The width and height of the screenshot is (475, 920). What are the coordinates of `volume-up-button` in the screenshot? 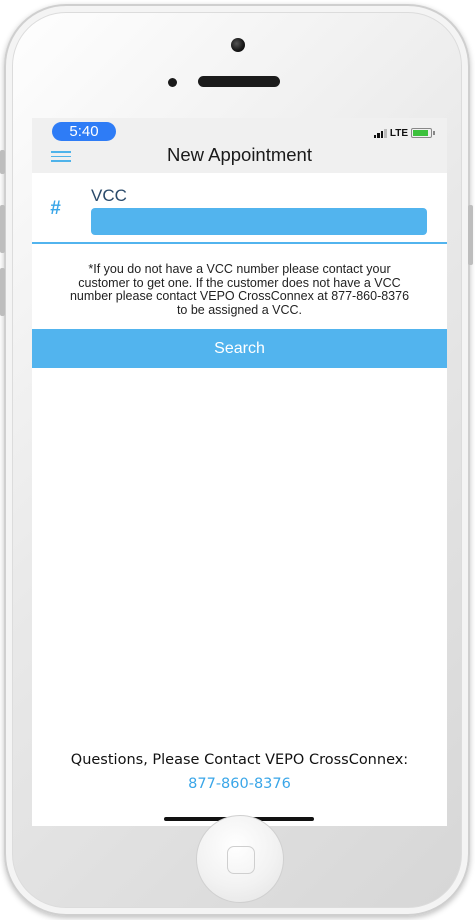 It's located at (2, 229).